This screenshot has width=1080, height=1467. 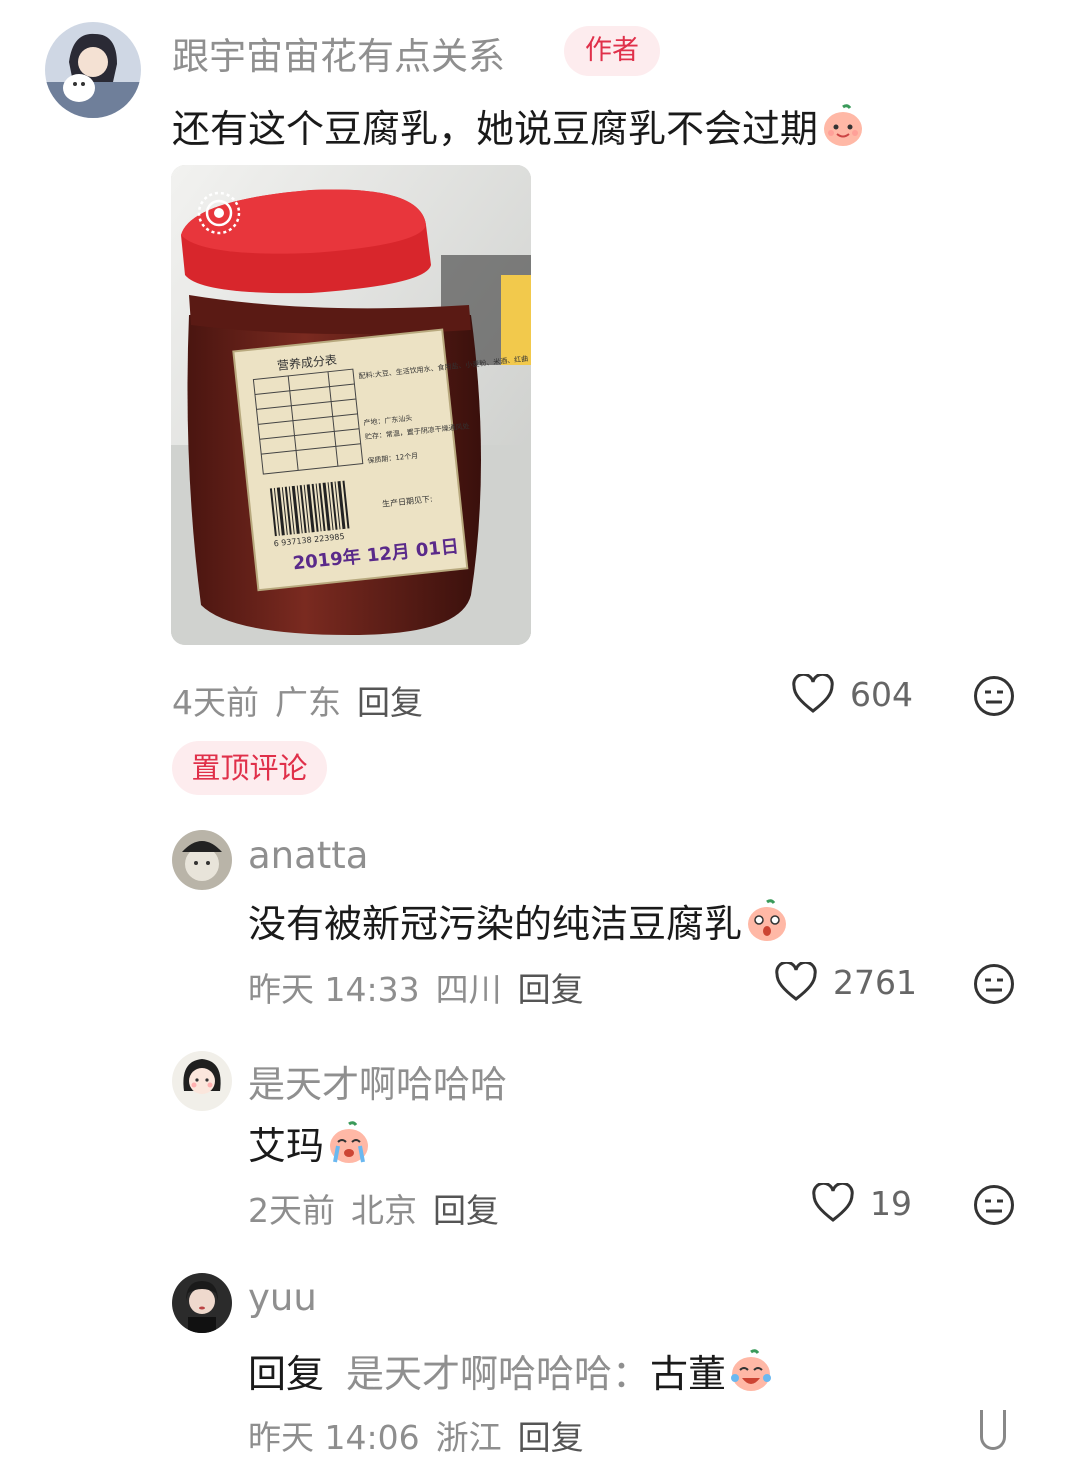 What do you see at coordinates (875, 982) in the screenshot?
I see `like-count: 2761` at bounding box center [875, 982].